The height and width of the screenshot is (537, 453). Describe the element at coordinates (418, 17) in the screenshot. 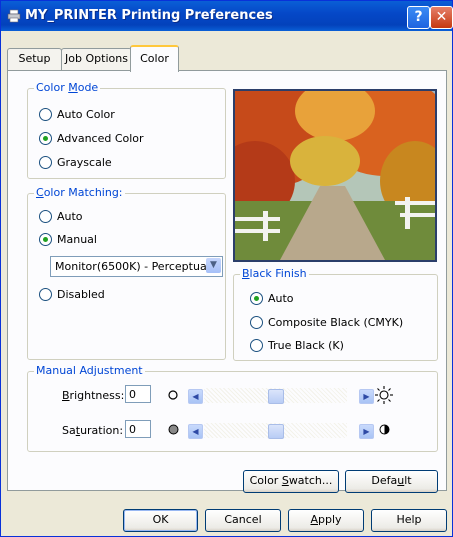

I see `help-title-button: ?` at that location.